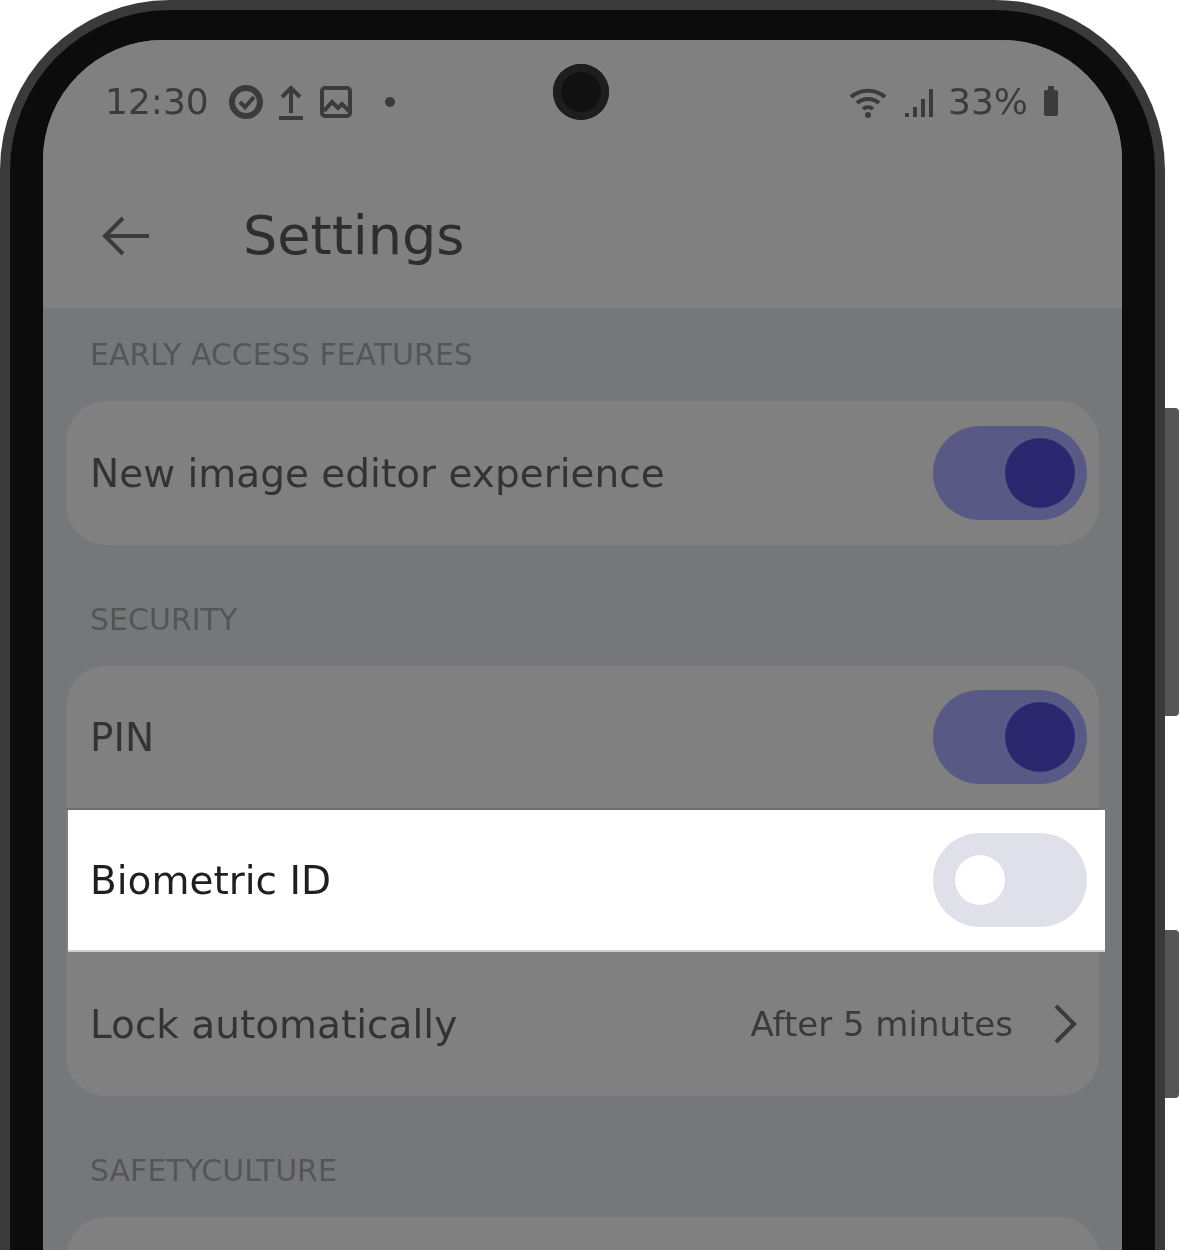  I want to click on setting-label: Lock automatically, so click(274, 1024).